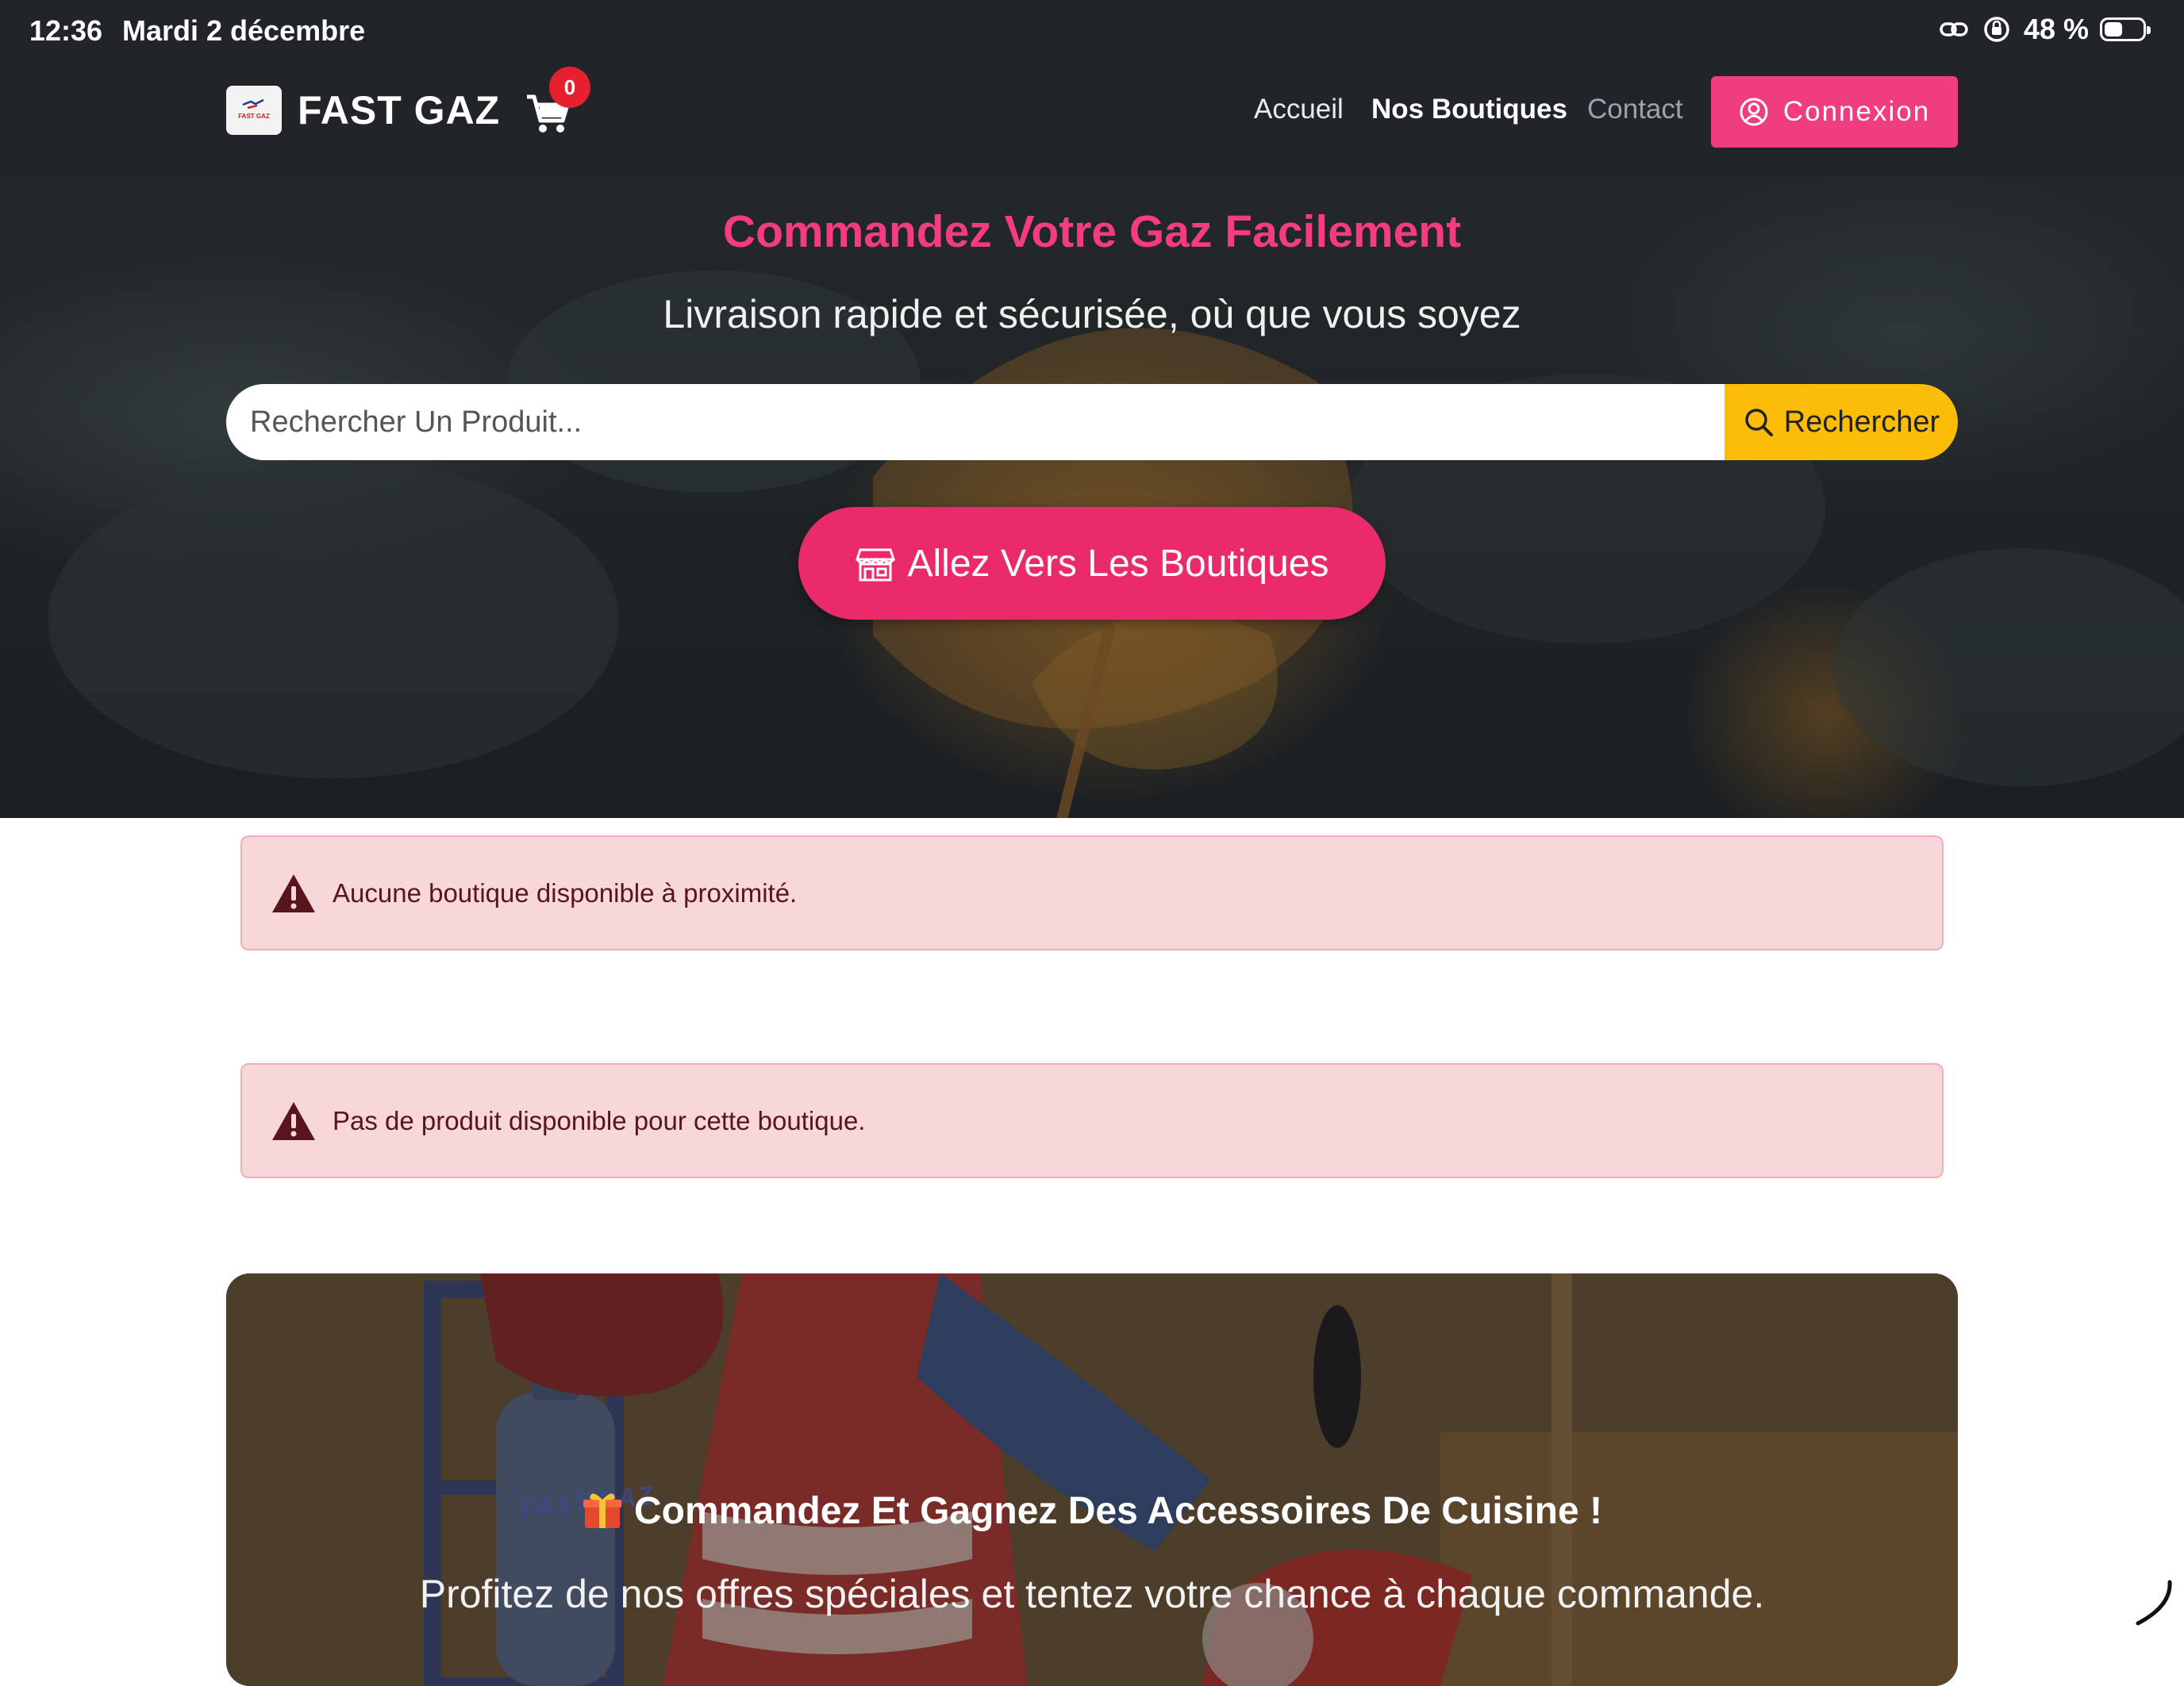  Describe the element at coordinates (2125, 29) in the screenshot. I see `battery-icon` at that location.